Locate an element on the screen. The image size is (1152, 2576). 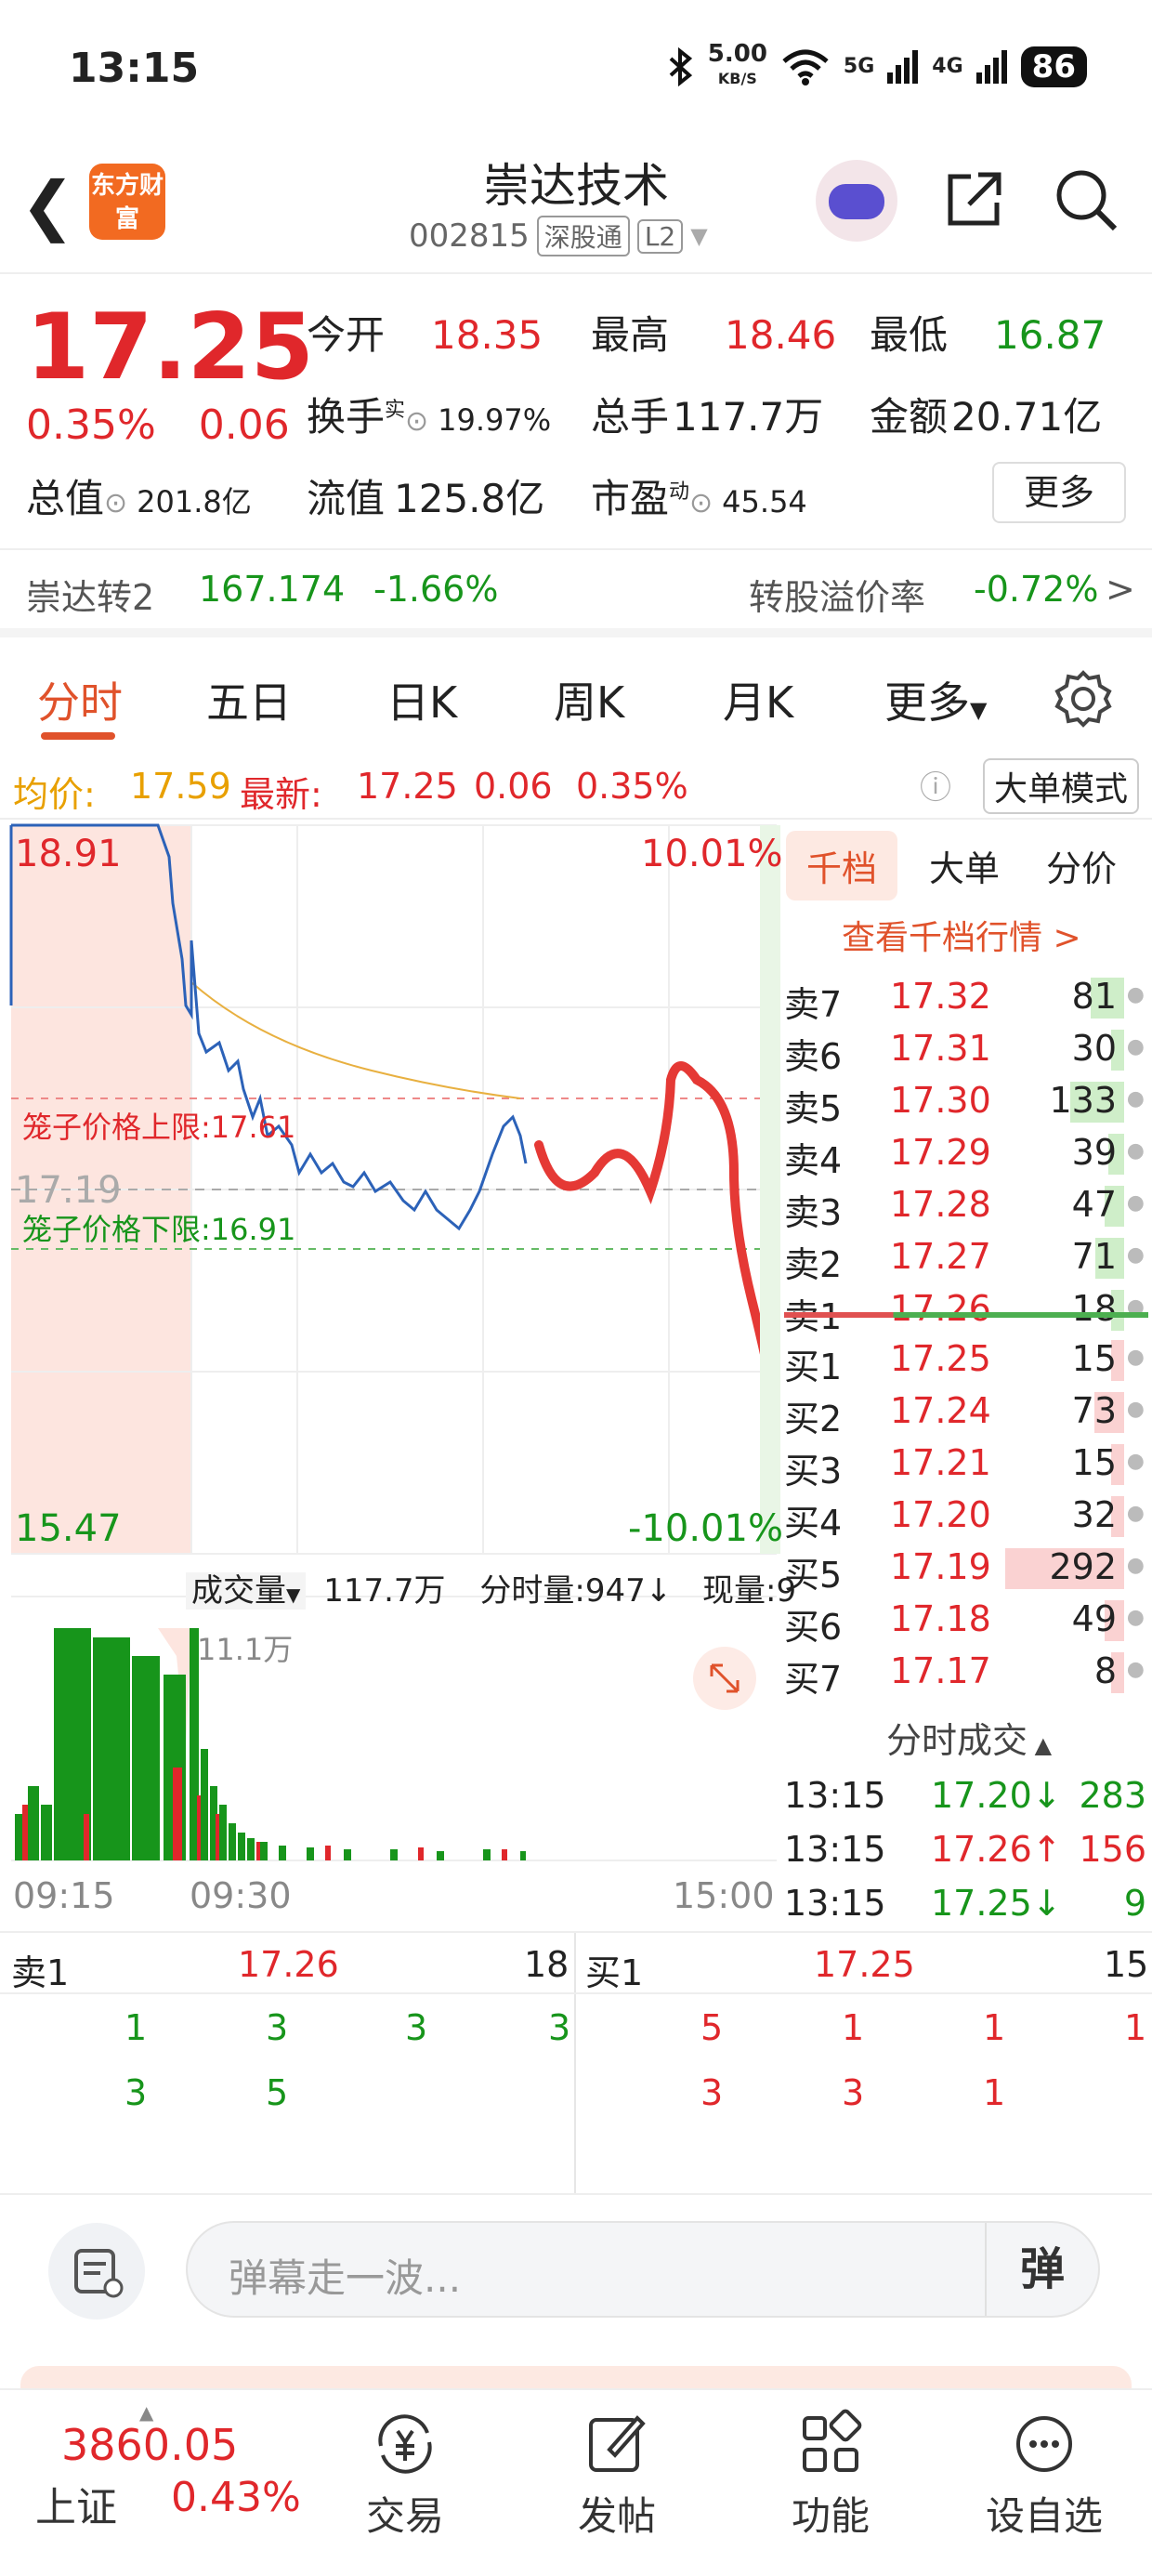
share-icon is located at coordinates (973, 199).